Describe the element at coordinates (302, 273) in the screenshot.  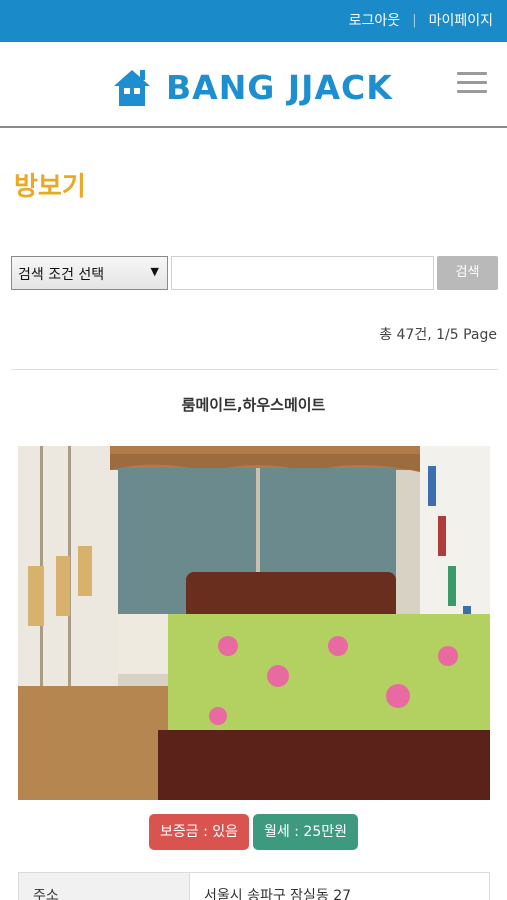
I see `search-input` at that location.